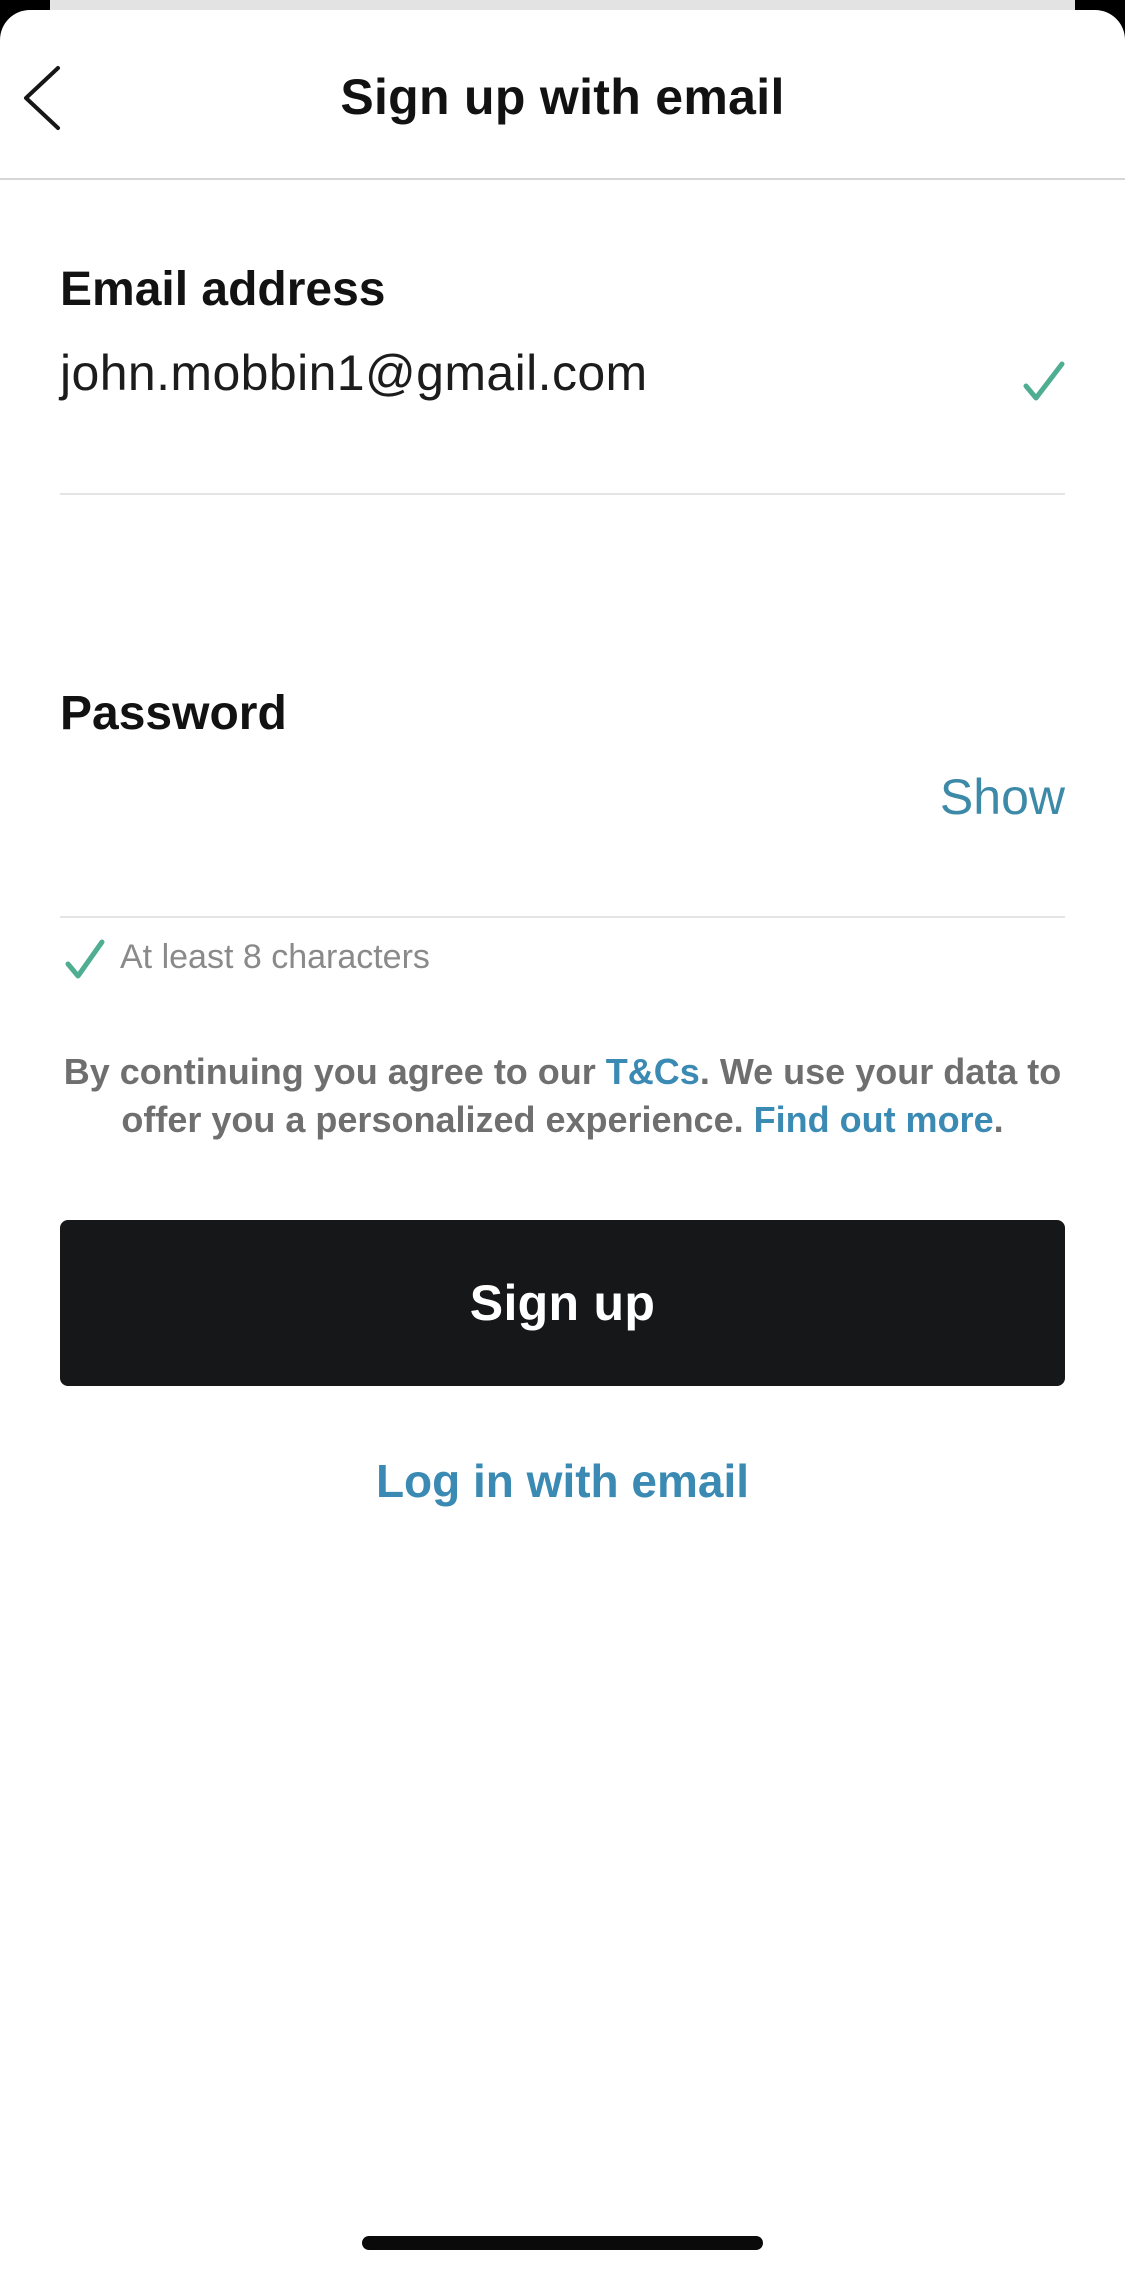  What do you see at coordinates (874, 1119) in the screenshot?
I see `find-out-more-link: Find out more` at bounding box center [874, 1119].